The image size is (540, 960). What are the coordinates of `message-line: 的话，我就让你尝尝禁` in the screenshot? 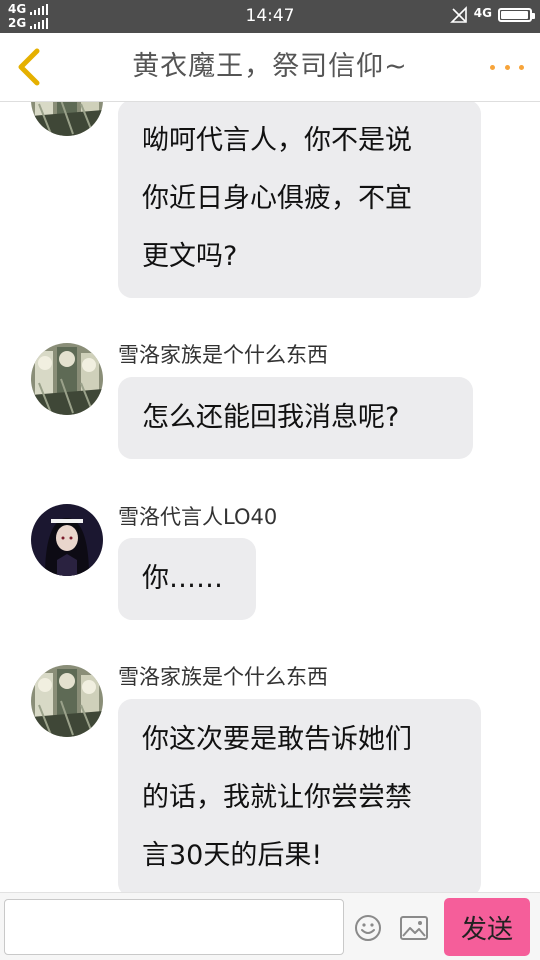 It's located at (277, 797).